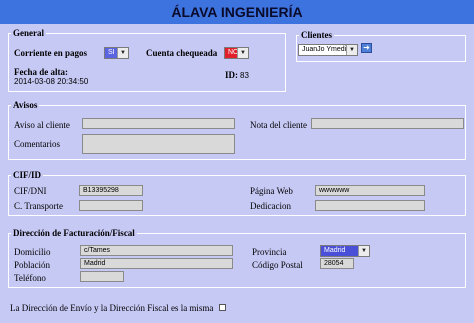  What do you see at coordinates (25, 105) in the screenshot?
I see `avisos-legend: Avisos` at bounding box center [25, 105].